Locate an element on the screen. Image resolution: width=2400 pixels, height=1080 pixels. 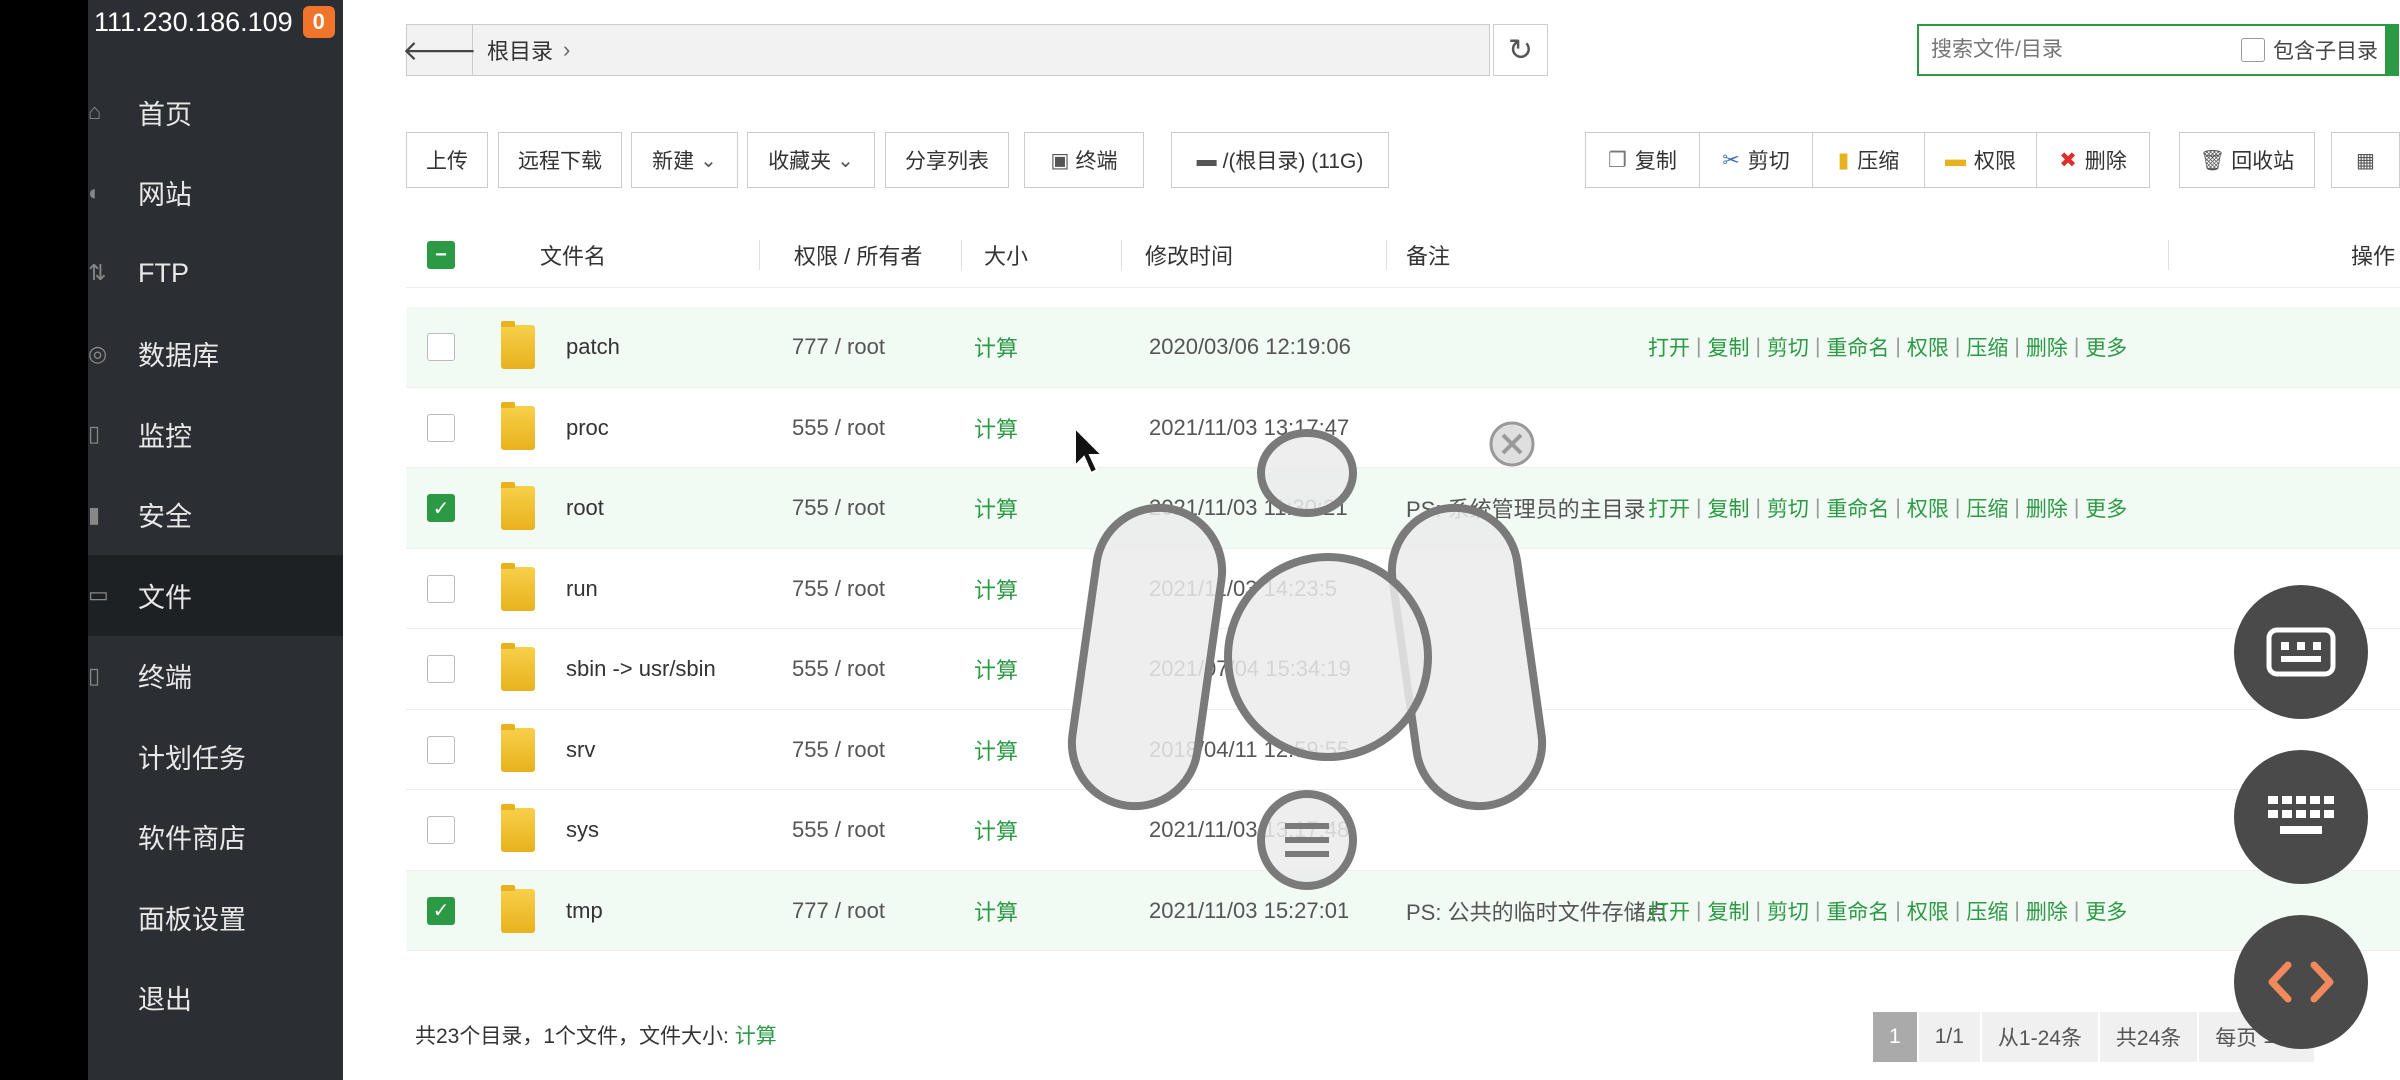
terminal-button: ▣ 终端 is located at coordinates (1084, 160).